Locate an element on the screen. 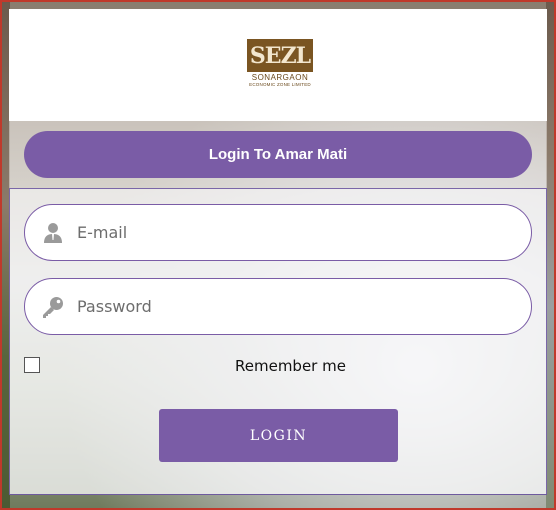 This screenshot has height=510, width=556. email-field is located at coordinates (278, 232).